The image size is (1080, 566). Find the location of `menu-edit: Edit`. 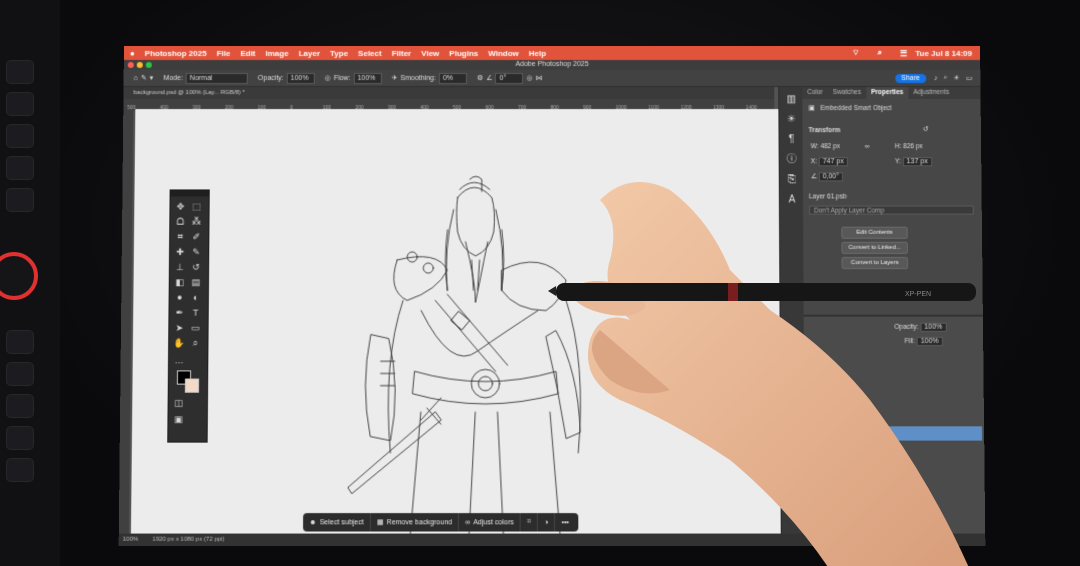

menu-edit: Edit is located at coordinates (247, 52).